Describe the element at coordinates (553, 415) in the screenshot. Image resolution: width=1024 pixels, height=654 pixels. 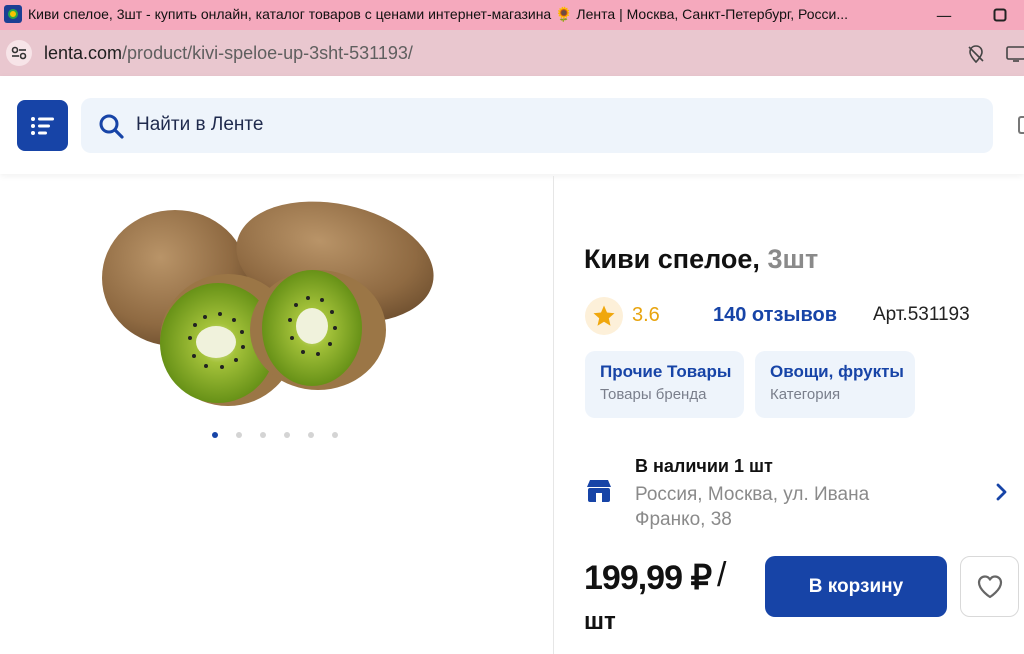
I see `column-divider` at that location.